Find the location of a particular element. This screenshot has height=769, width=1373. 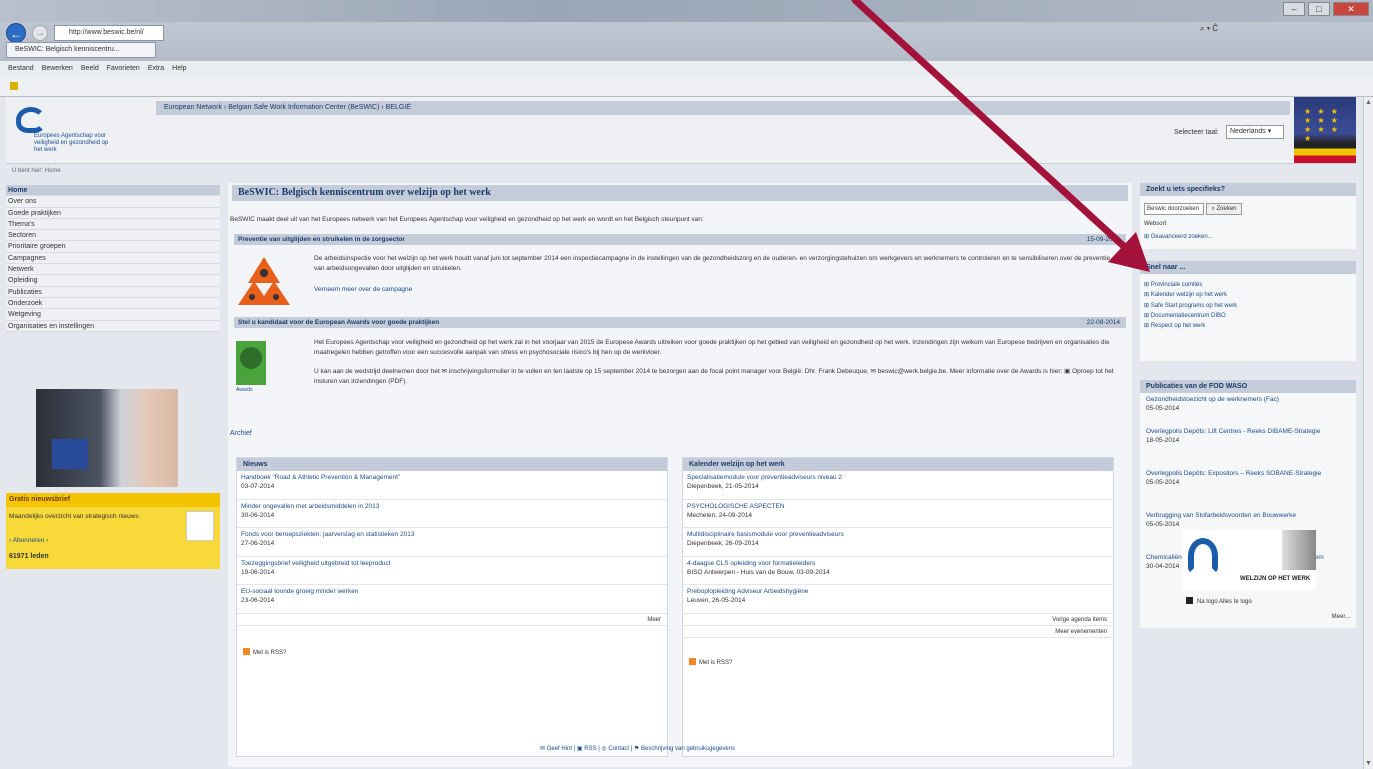

menu-help: Help is located at coordinates (179, 69).